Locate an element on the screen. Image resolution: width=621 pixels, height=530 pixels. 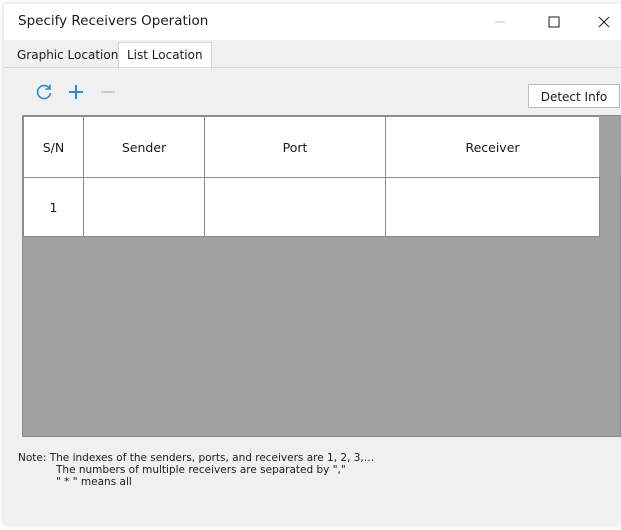
table-row: 1 is located at coordinates (311, 207).